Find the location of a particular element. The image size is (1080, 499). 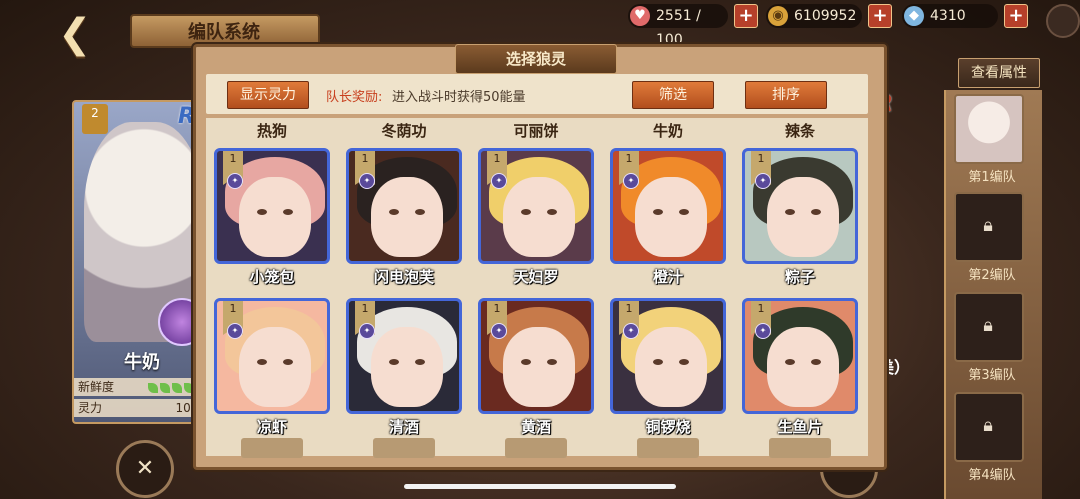

team-label-2: 第2编队 is located at coordinates (992, 275).